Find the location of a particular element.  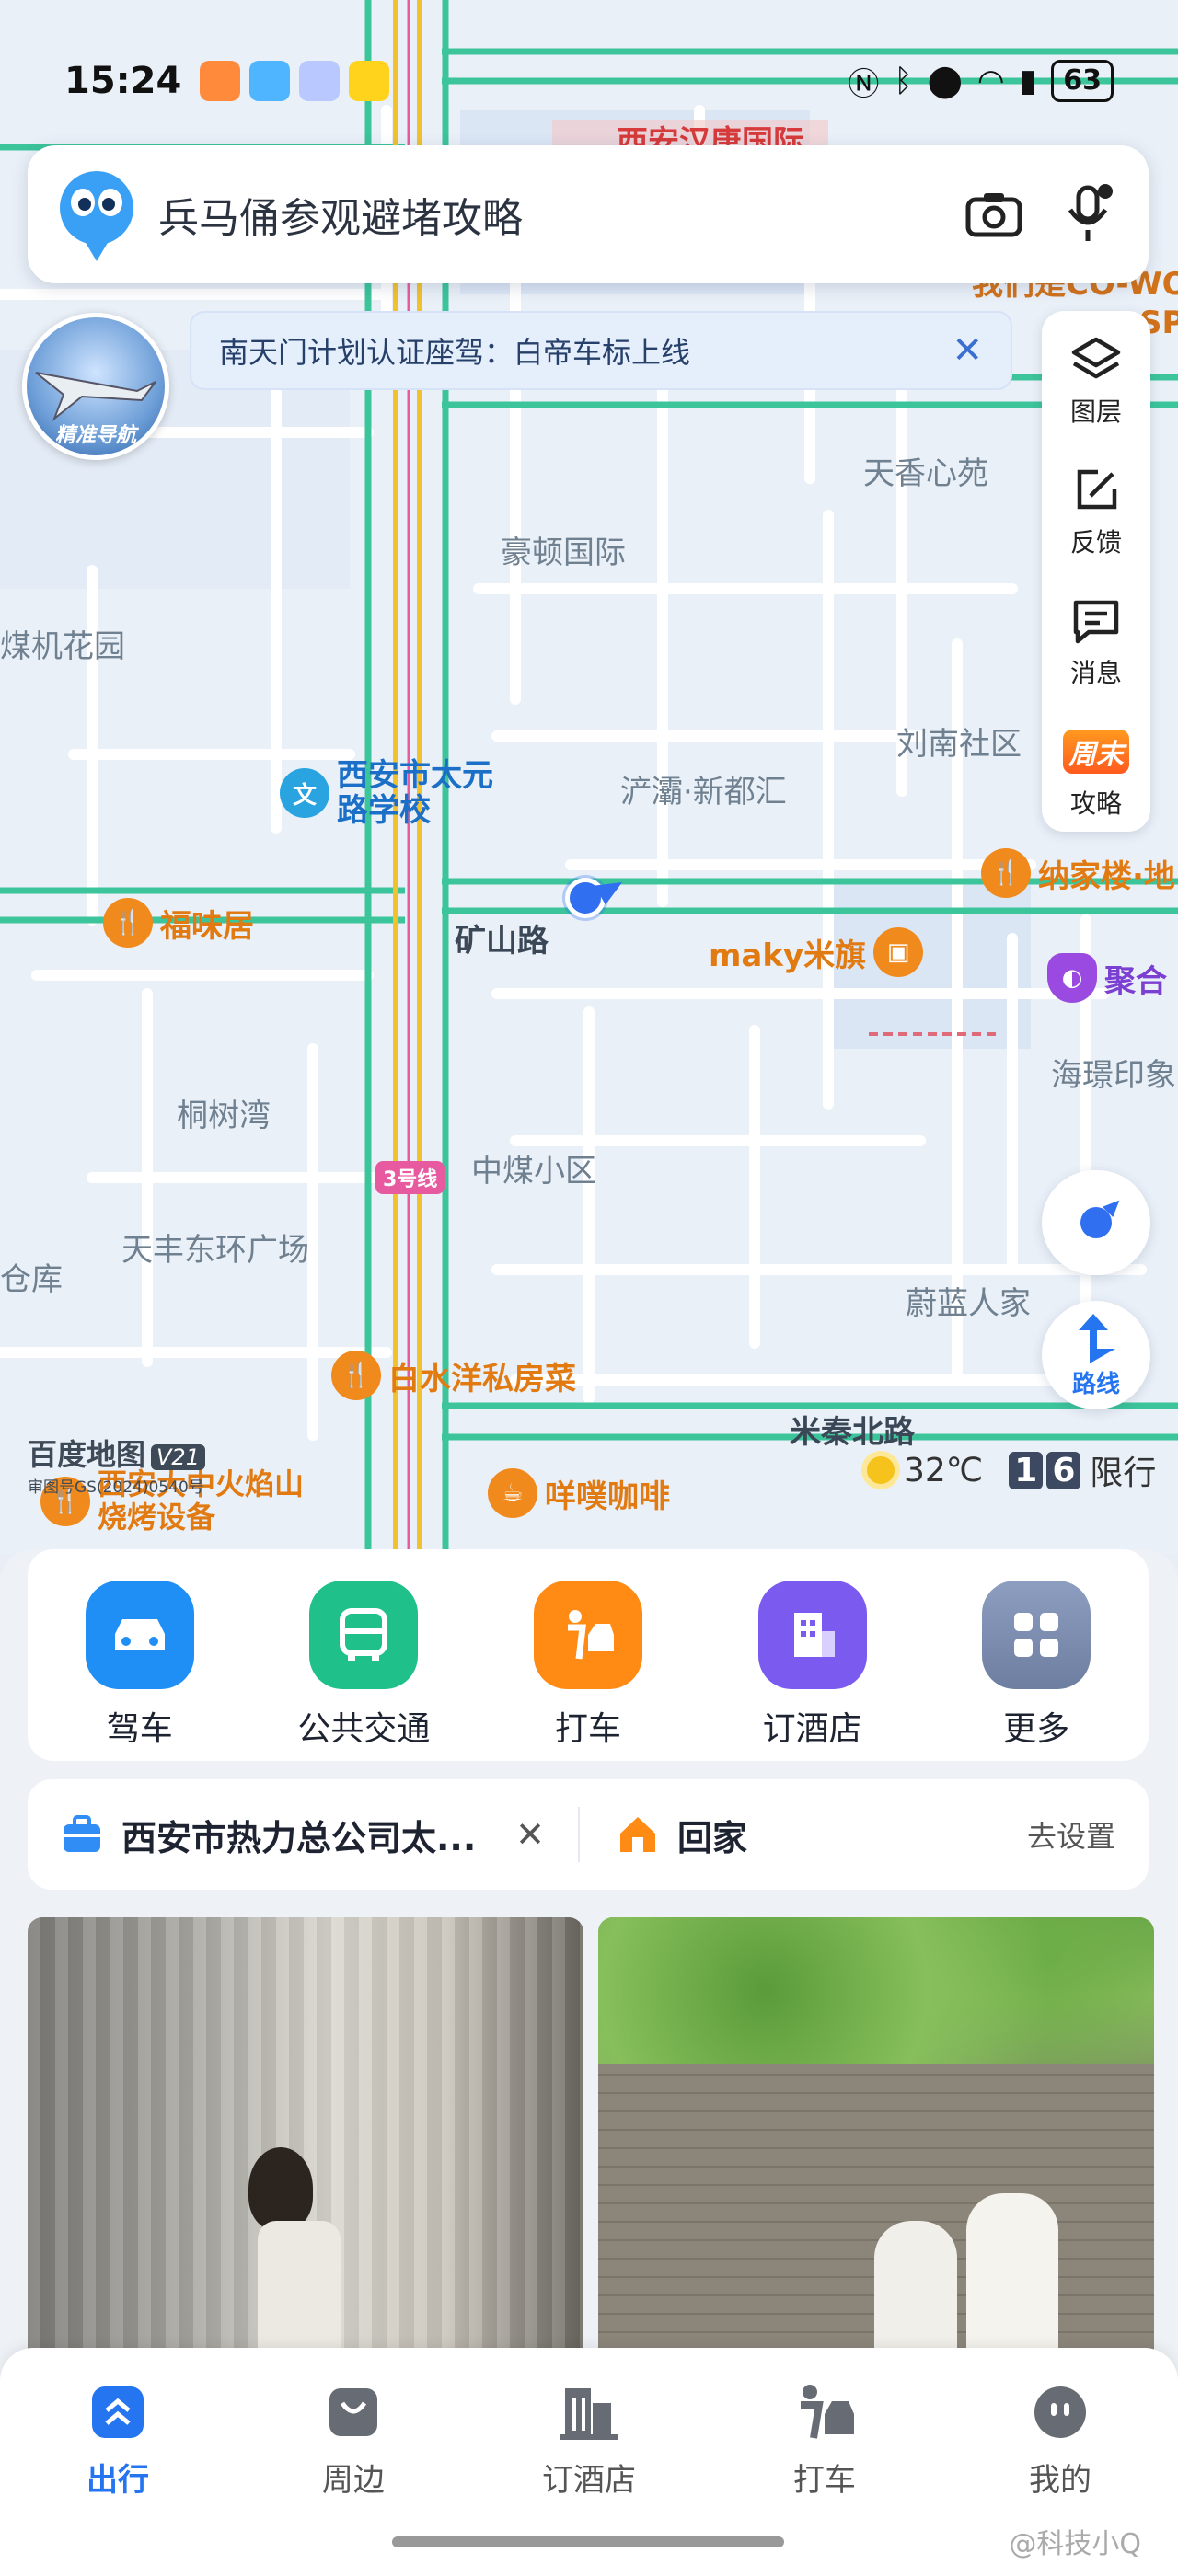

hotel-tab-icon is located at coordinates (589, 2412).